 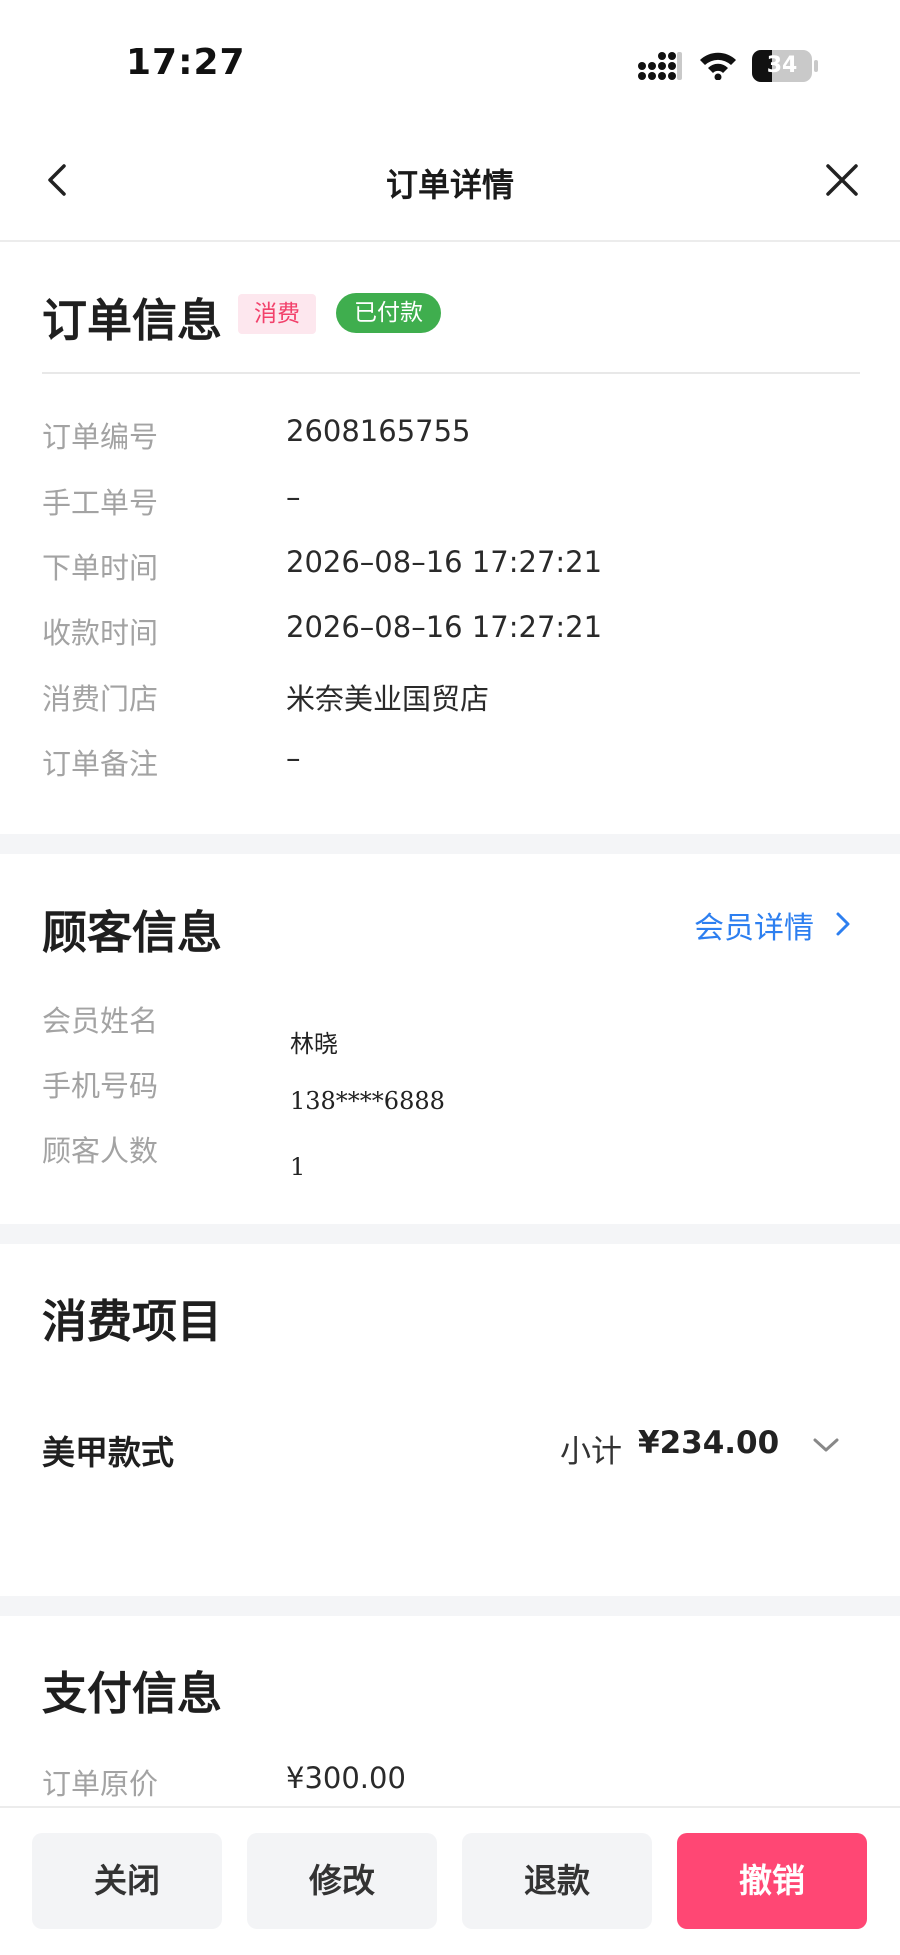 What do you see at coordinates (293, 758) in the screenshot?
I see `order-note-value: –` at bounding box center [293, 758].